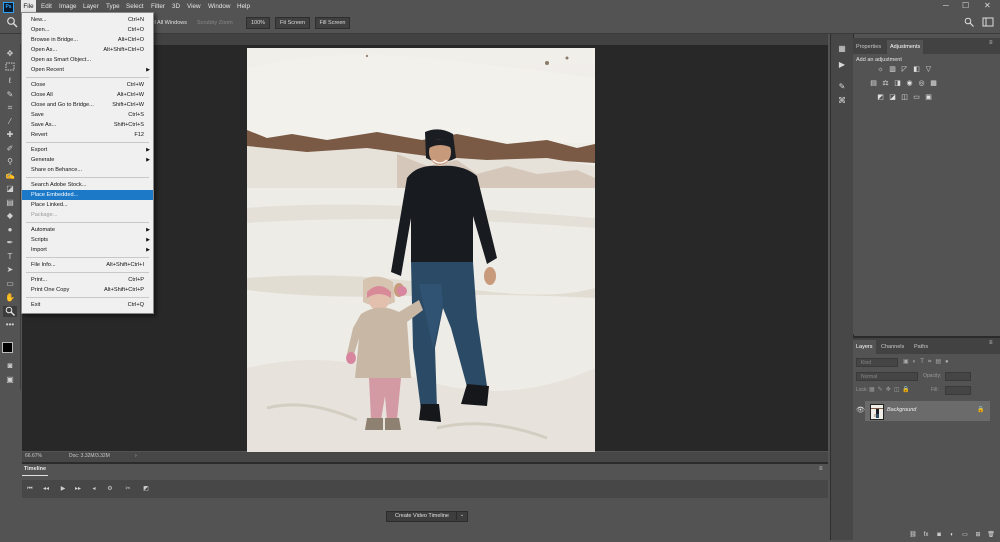 This screenshot has width=1000, height=542. Describe the element at coordinates (927, 411) in the screenshot. I see `layer-row-background: Background 🔒` at that location.